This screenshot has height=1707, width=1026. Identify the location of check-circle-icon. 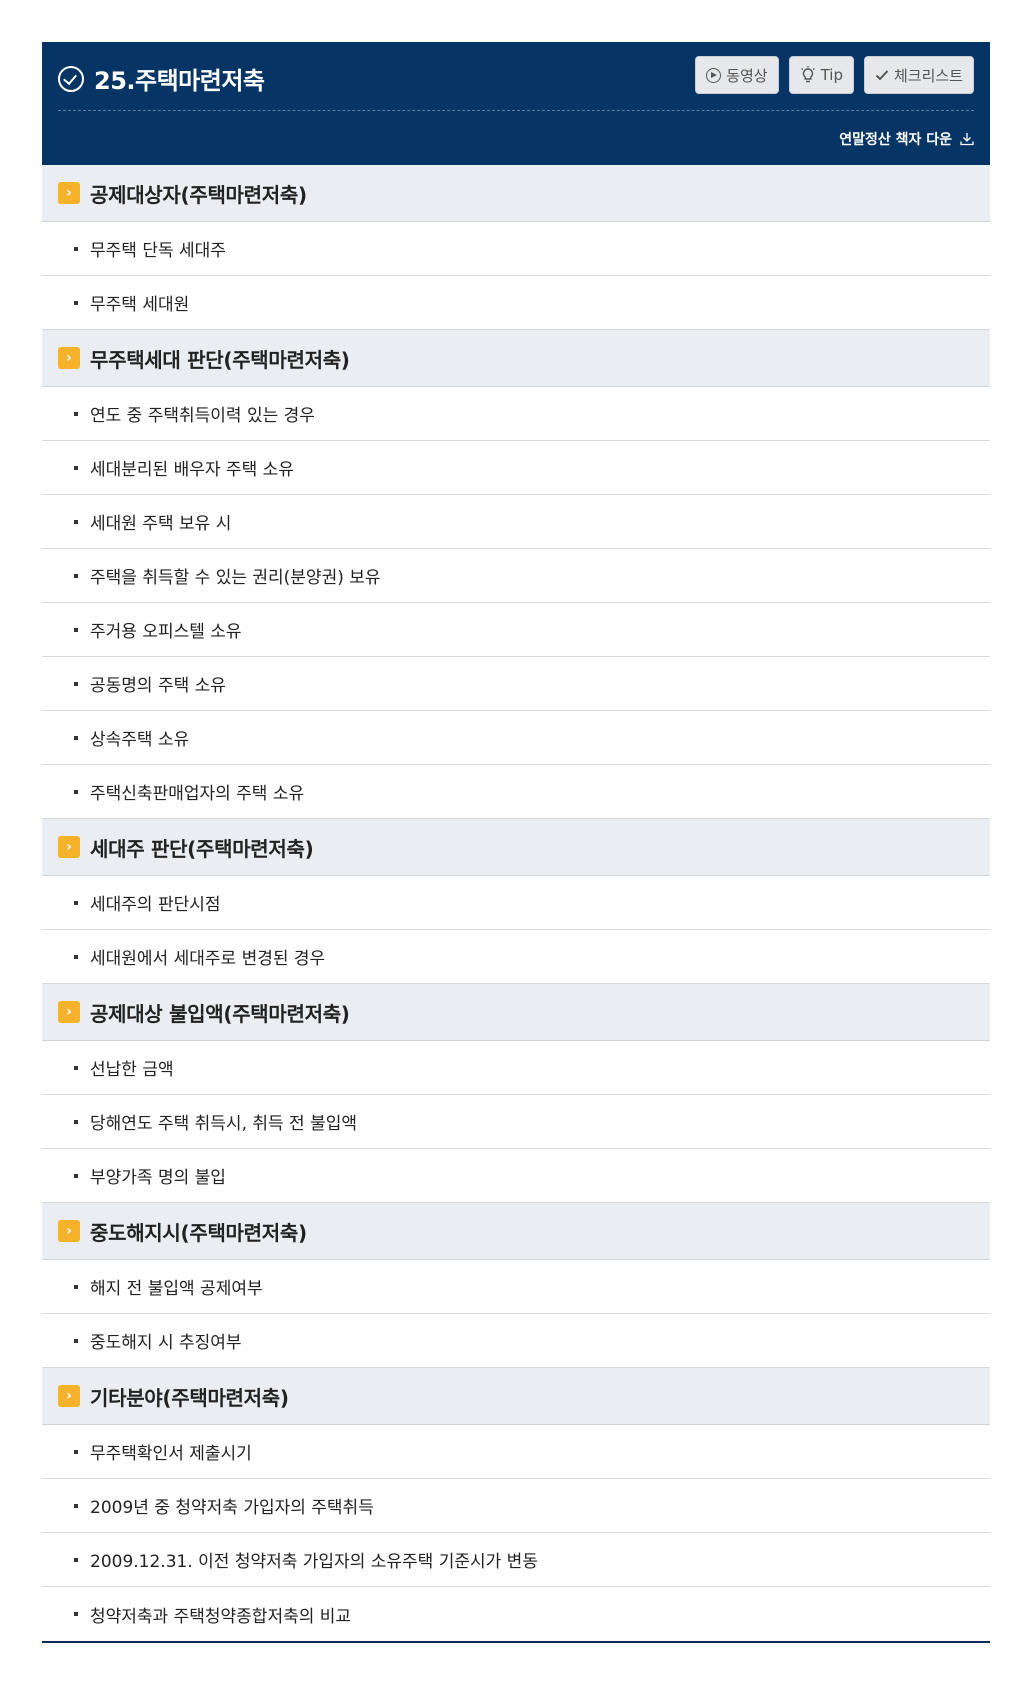
(71, 78).